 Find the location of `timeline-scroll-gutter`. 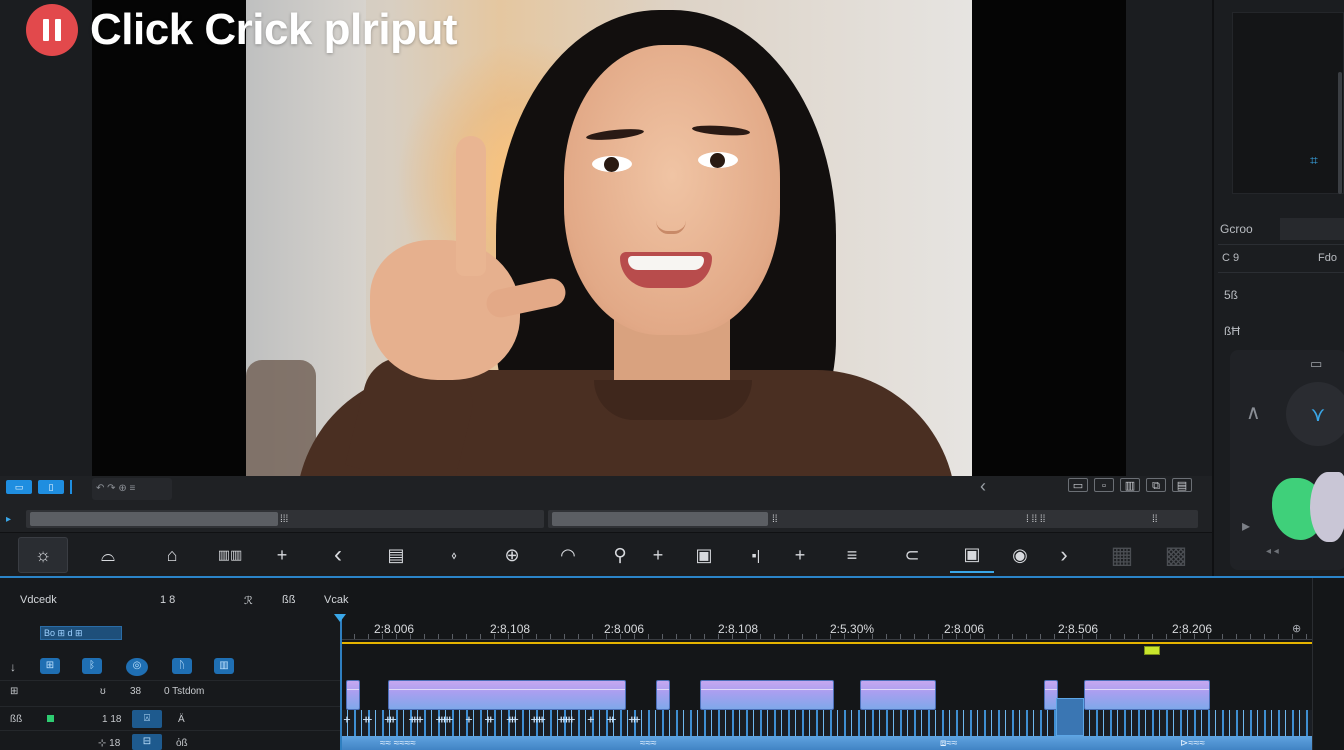

timeline-scroll-gutter is located at coordinates (1328, 664).